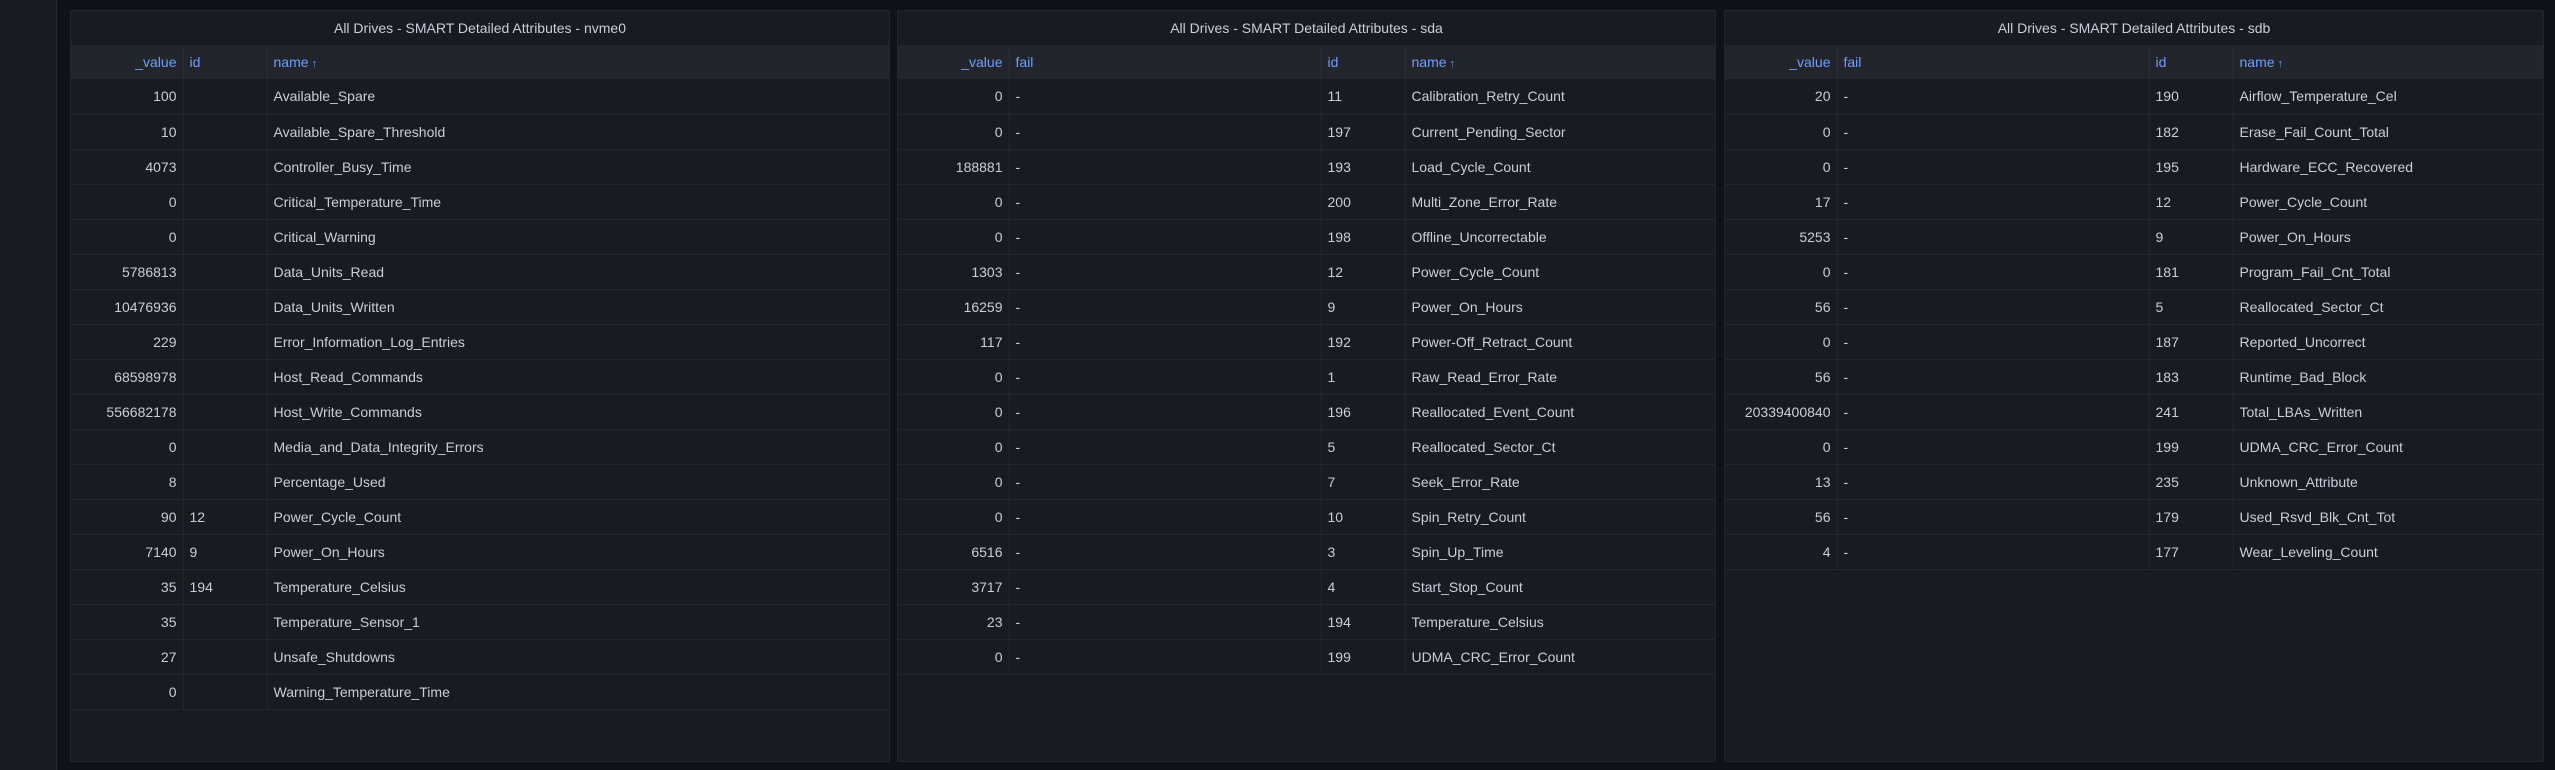 The image size is (2555, 770). Describe the element at coordinates (480, 97) in the screenshot. I see `table-row: 100 Available_Spare` at that location.